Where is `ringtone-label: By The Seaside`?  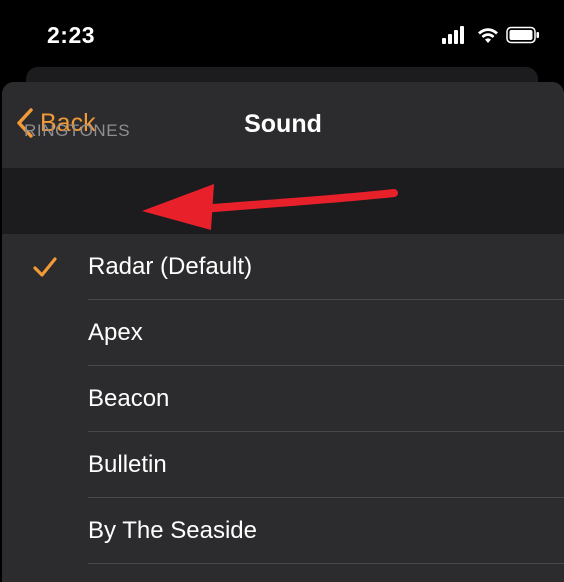 ringtone-label: By The Seaside is located at coordinates (172, 530).